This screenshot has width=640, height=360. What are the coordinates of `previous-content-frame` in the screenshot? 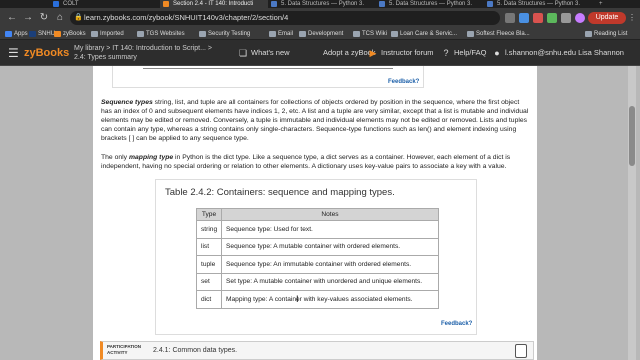 It's located at (268, 67).